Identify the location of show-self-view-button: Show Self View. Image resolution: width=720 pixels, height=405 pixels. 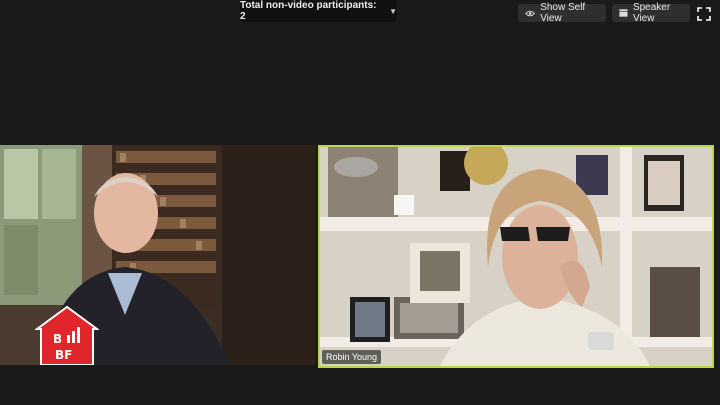
(562, 13).